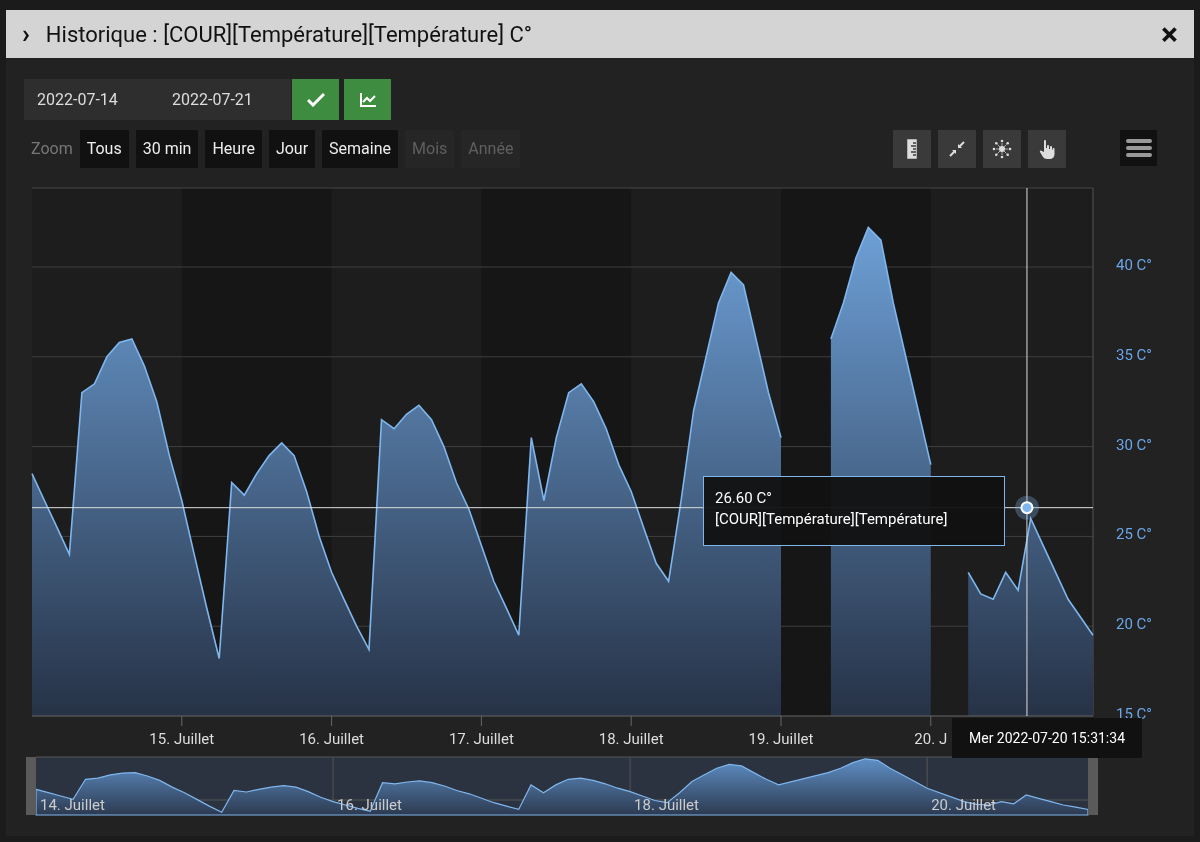  I want to click on network-button, so click(1002, 149).